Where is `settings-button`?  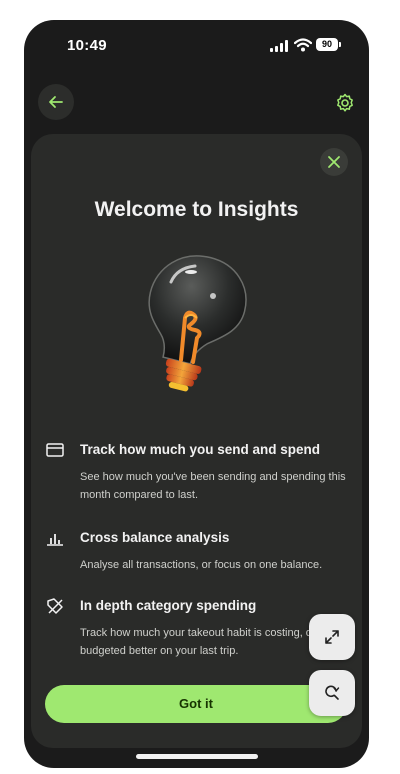
settings-button is located at coordinates (345, 103).